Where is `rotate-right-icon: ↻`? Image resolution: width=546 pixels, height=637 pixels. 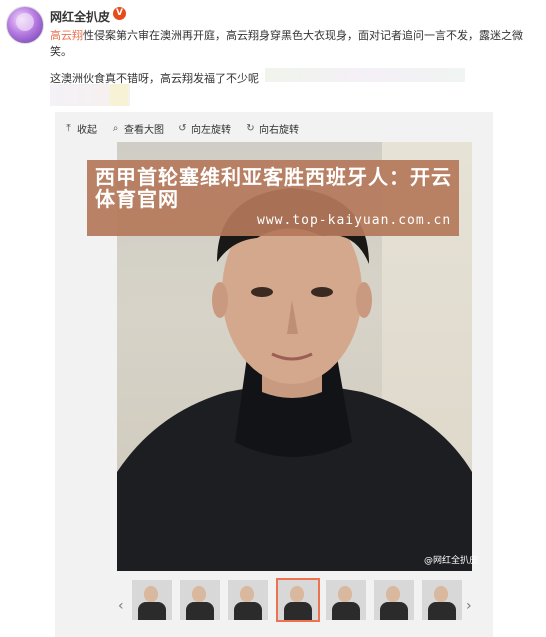
rotate-right-icon: ↻ is located at coordinates (250, 128).